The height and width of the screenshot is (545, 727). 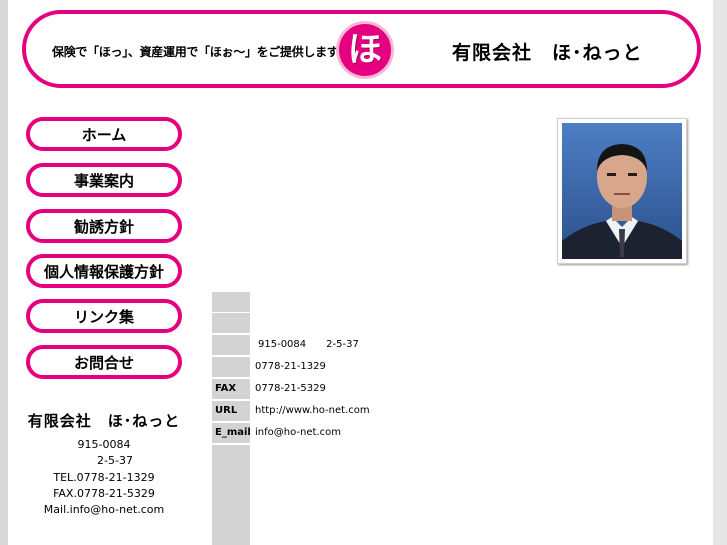 What do you see at coordinates (115, 461) in the screenshot?
I see `side-address: 2-5-37` at bounding box center [115, 461].